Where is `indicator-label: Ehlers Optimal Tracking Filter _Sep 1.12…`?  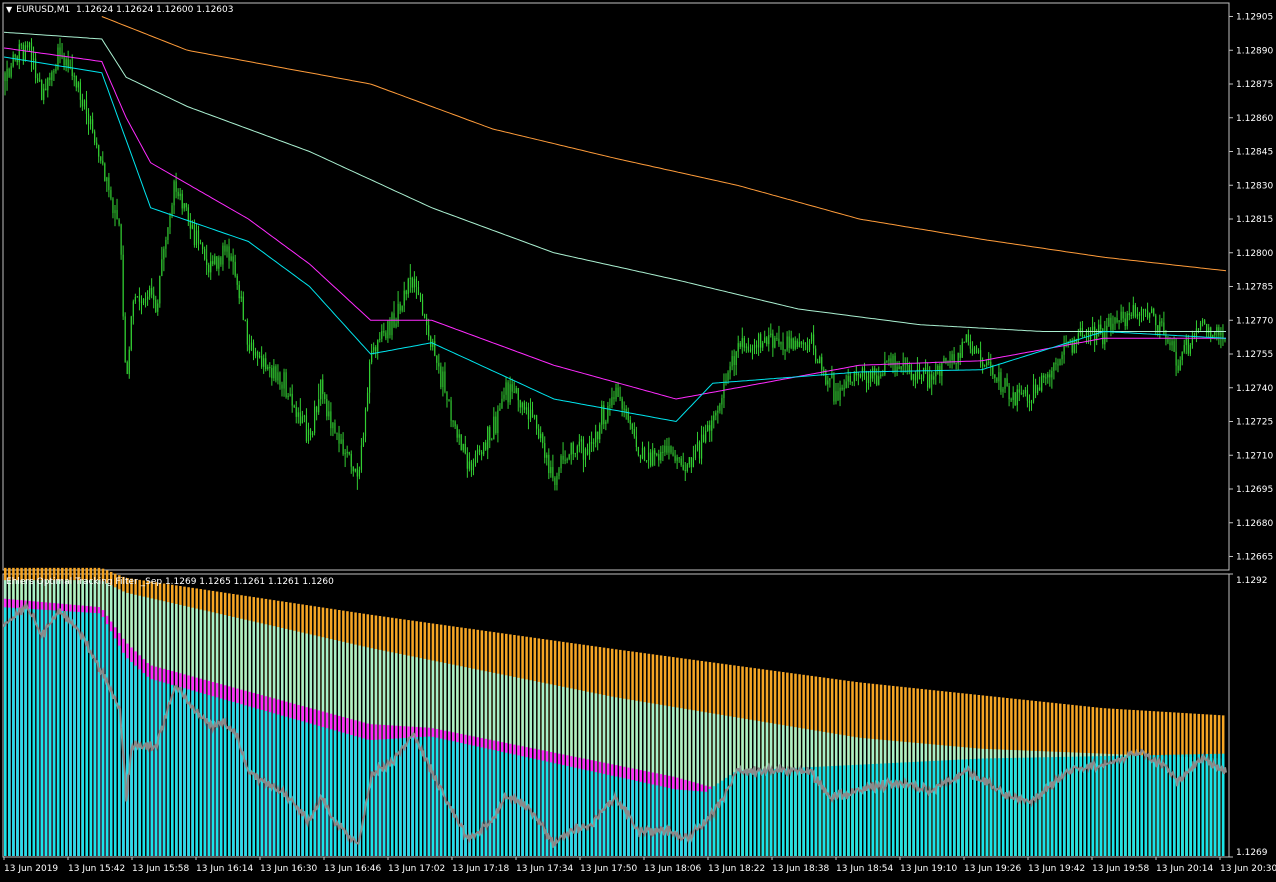
indicator-label: Ehlers Optimal Tracking Filter _Sep 1.12… is located at coordinates (170, 582).